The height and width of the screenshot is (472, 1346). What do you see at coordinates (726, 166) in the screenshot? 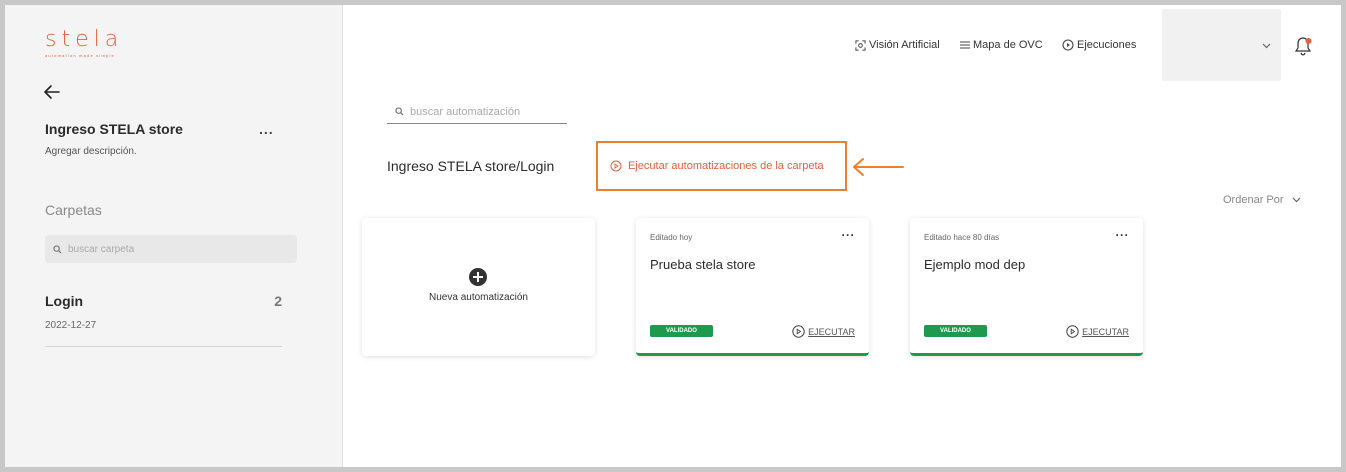
I see `run-folder-label: Ejecutar automatizaciones de la carpeta` at bounding box center [726, 166].